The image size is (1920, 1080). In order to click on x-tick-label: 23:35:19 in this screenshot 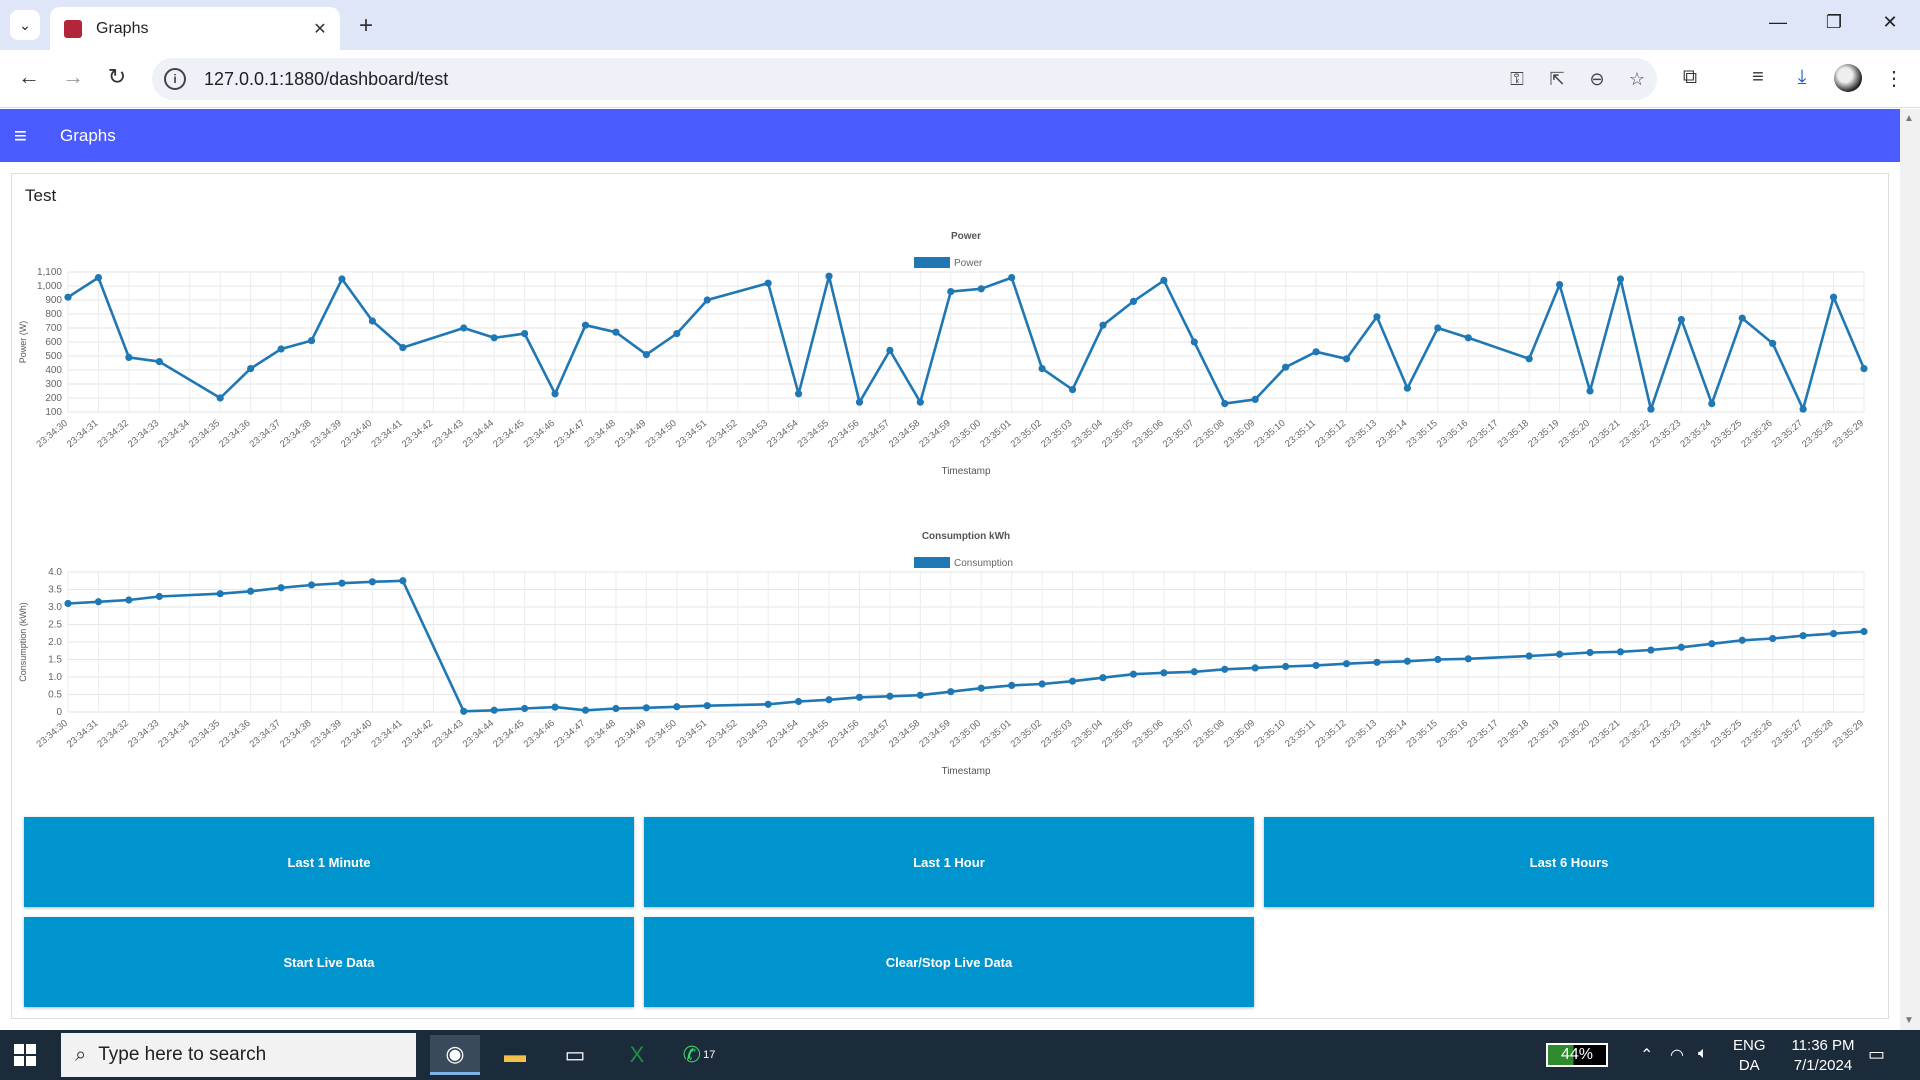, I will do `click(1543, 734)`.